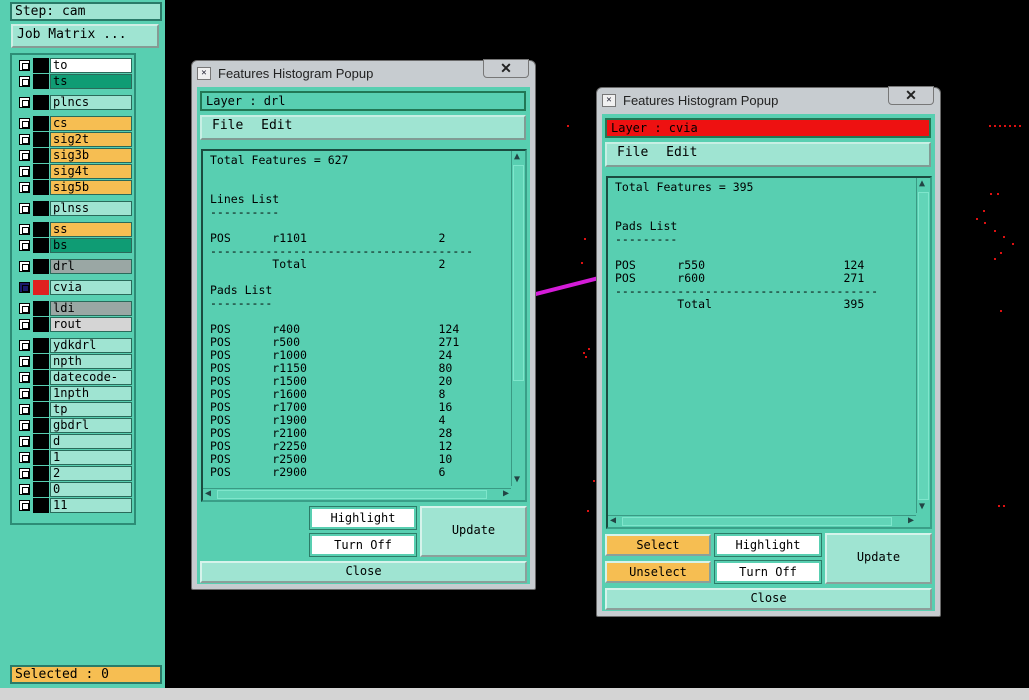  I want to click on layer-field: Layer : cvia, so click(768, 128).